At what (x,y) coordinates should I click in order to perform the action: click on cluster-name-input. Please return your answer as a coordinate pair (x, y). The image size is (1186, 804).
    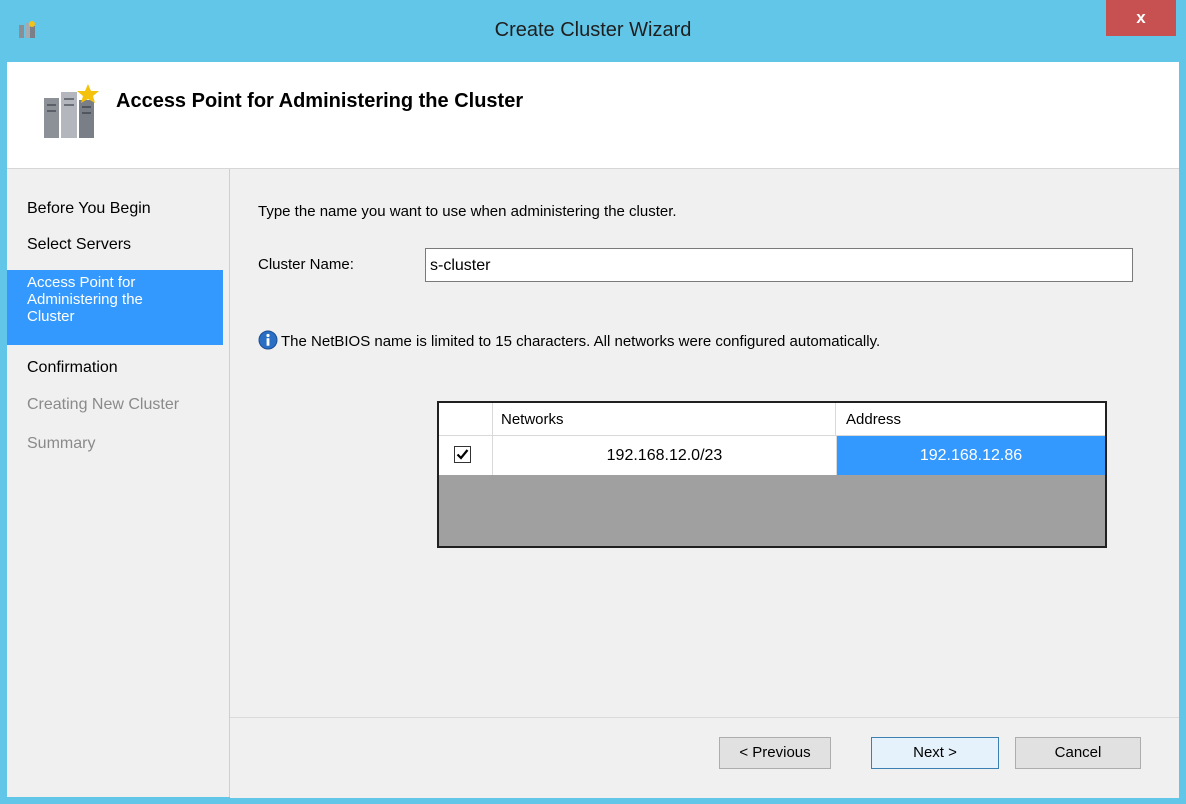
    Looking at the image, I should click on (779, 265).